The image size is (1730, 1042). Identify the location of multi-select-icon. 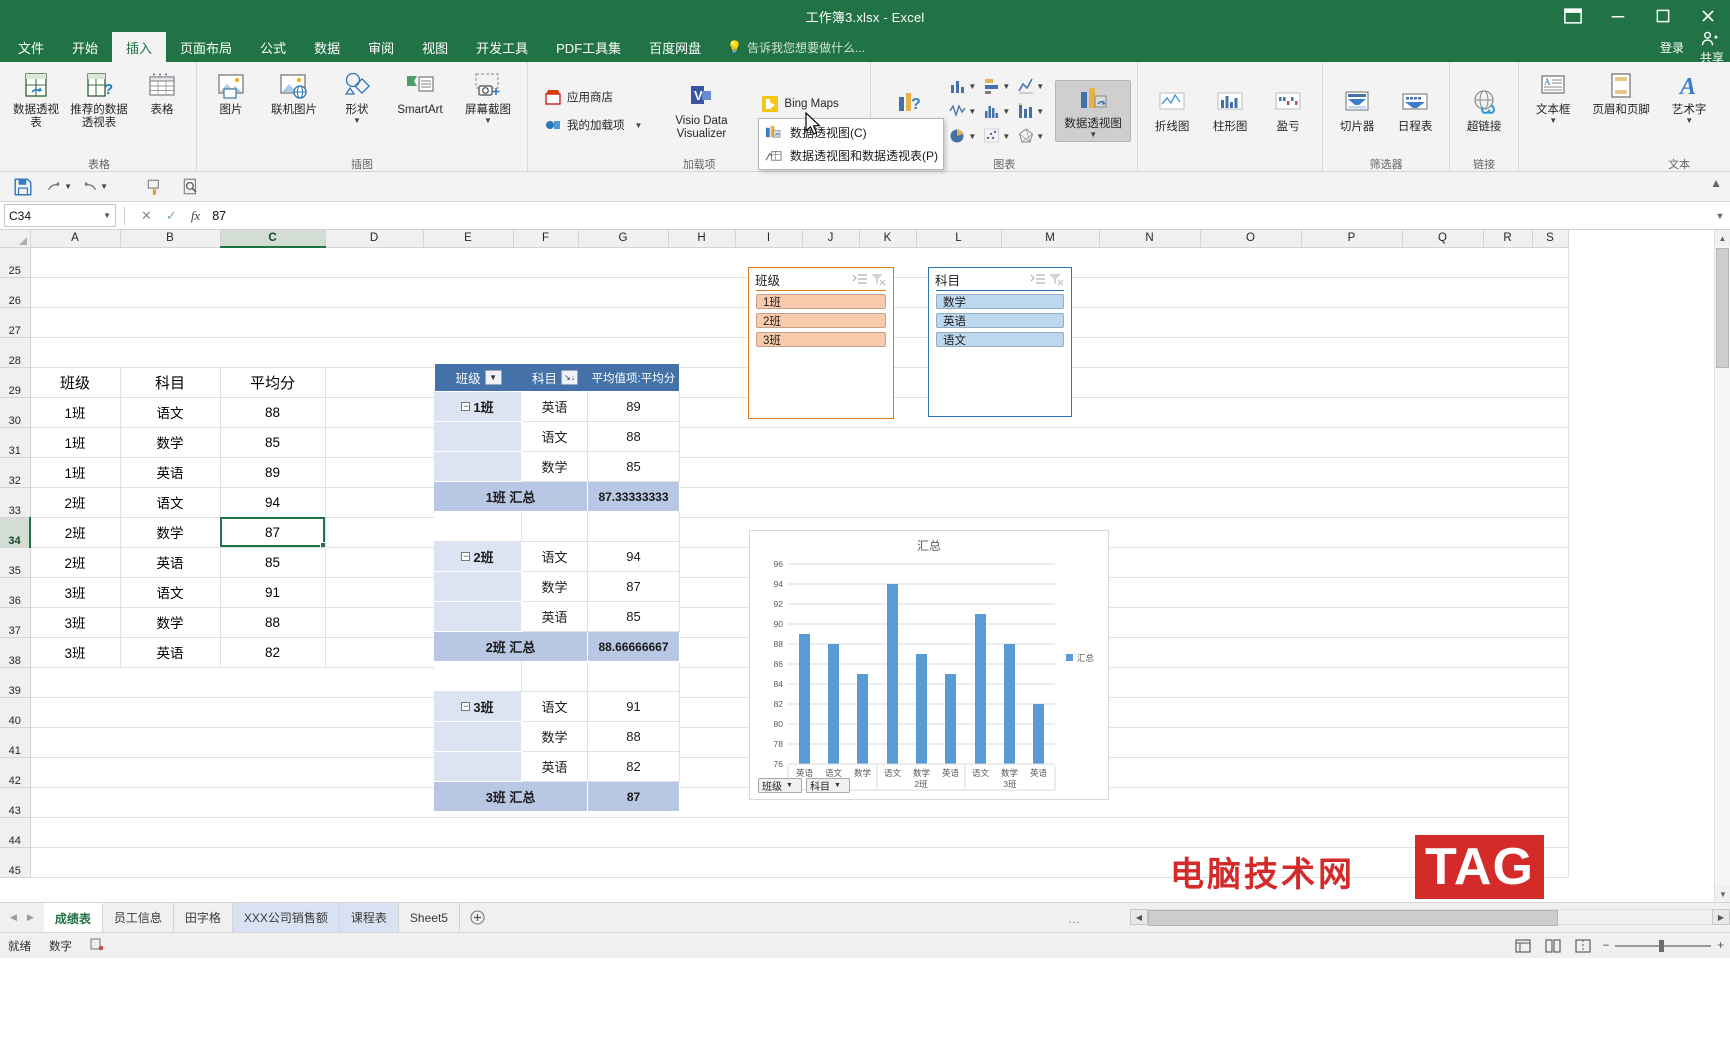
(860, 279).